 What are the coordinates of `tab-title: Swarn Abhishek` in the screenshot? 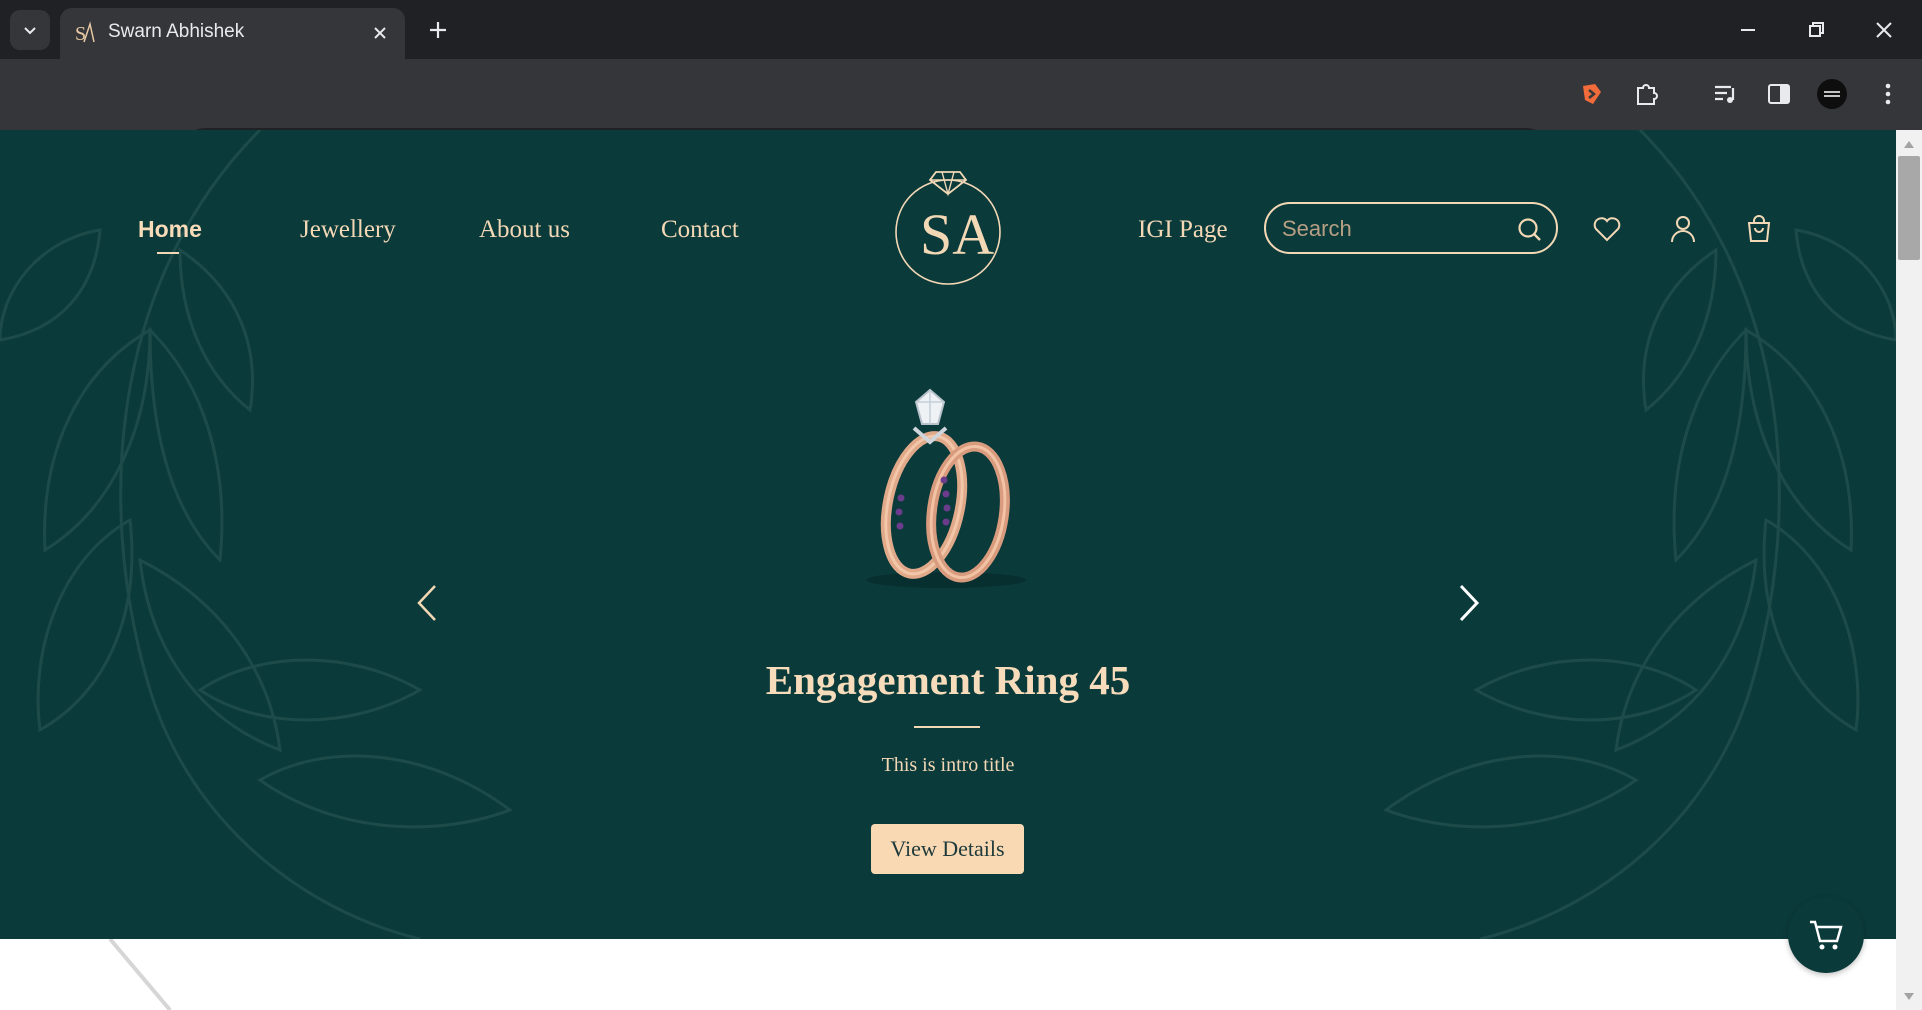 It's located at (176, 31).